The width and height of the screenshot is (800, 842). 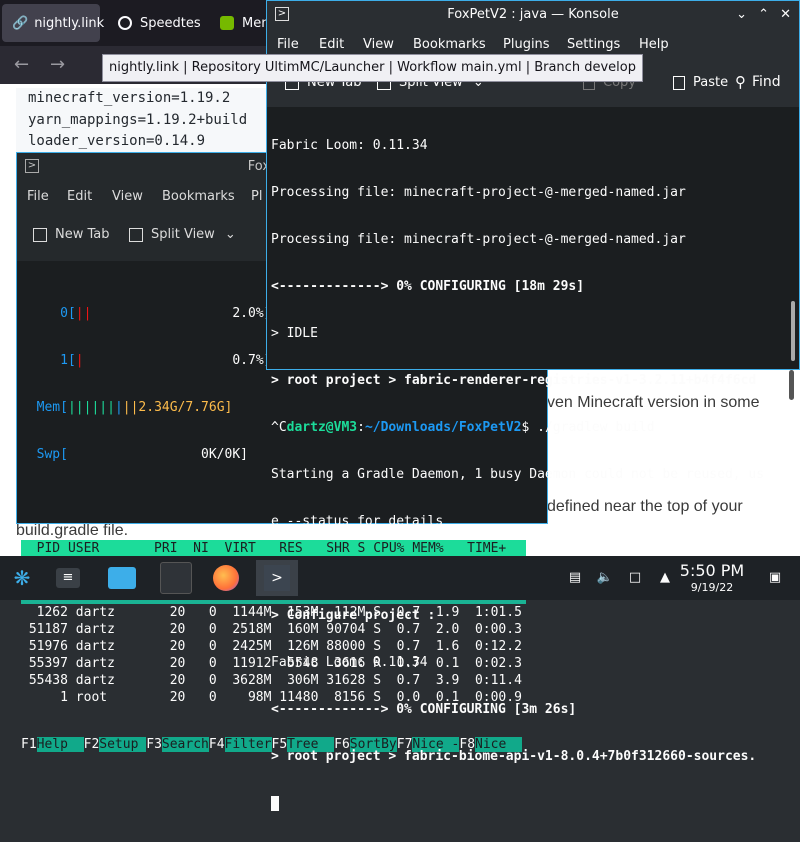 I want to click on volume-icon: 🔈, so click(x=605, y=577).